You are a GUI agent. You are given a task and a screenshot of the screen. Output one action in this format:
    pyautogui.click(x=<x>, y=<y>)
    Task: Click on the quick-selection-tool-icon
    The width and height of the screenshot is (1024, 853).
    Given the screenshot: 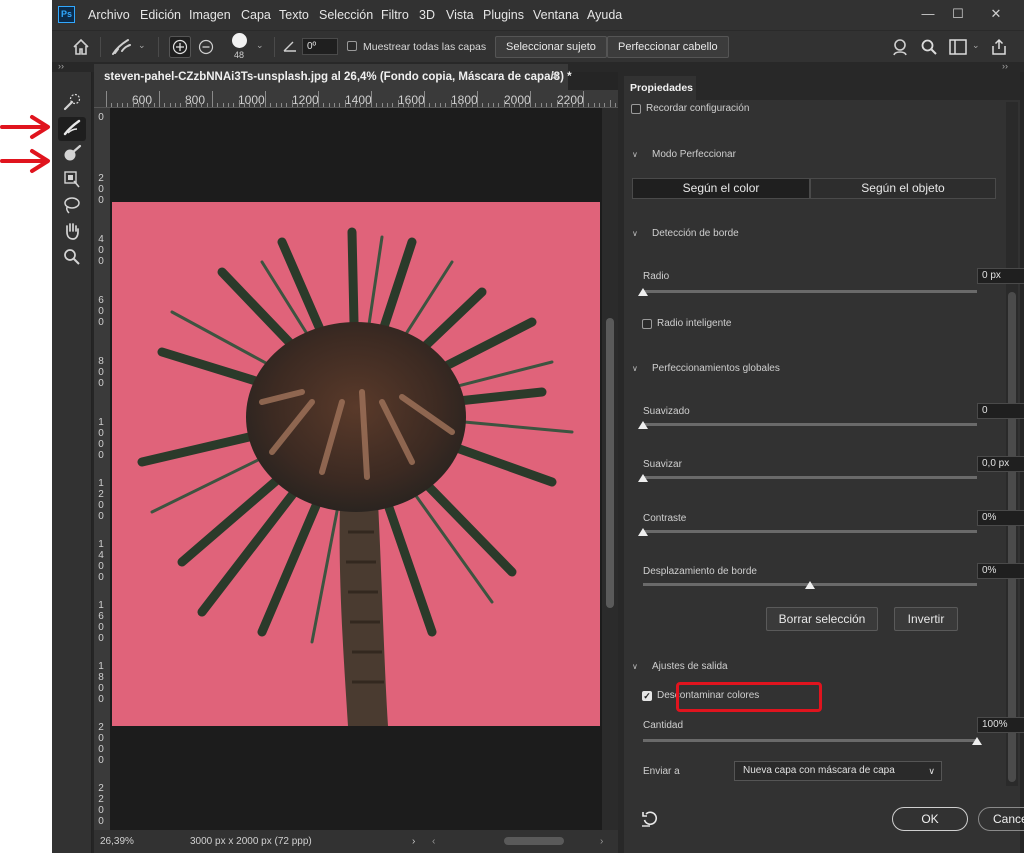 What is the action you would take?
    pyautogui.click(x=72, y=104)
    